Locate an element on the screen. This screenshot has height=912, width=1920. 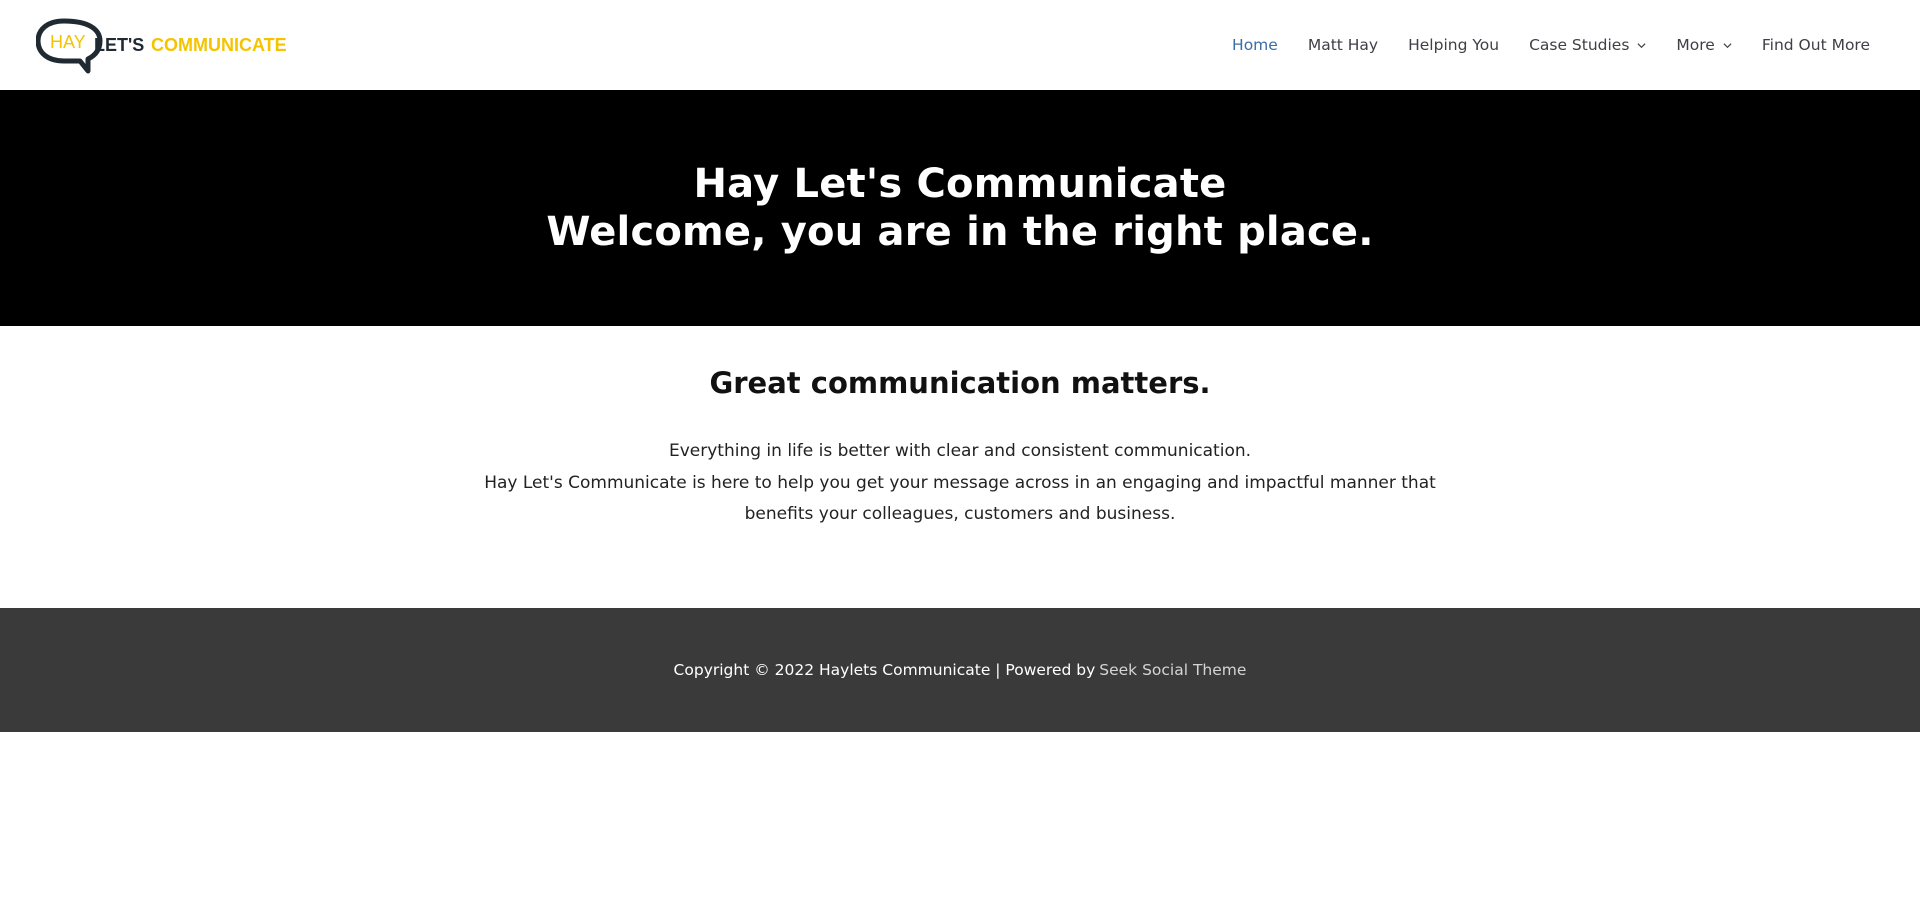
nav-item-find-out-more: Find Out More is located at coordinates (1808, 45).